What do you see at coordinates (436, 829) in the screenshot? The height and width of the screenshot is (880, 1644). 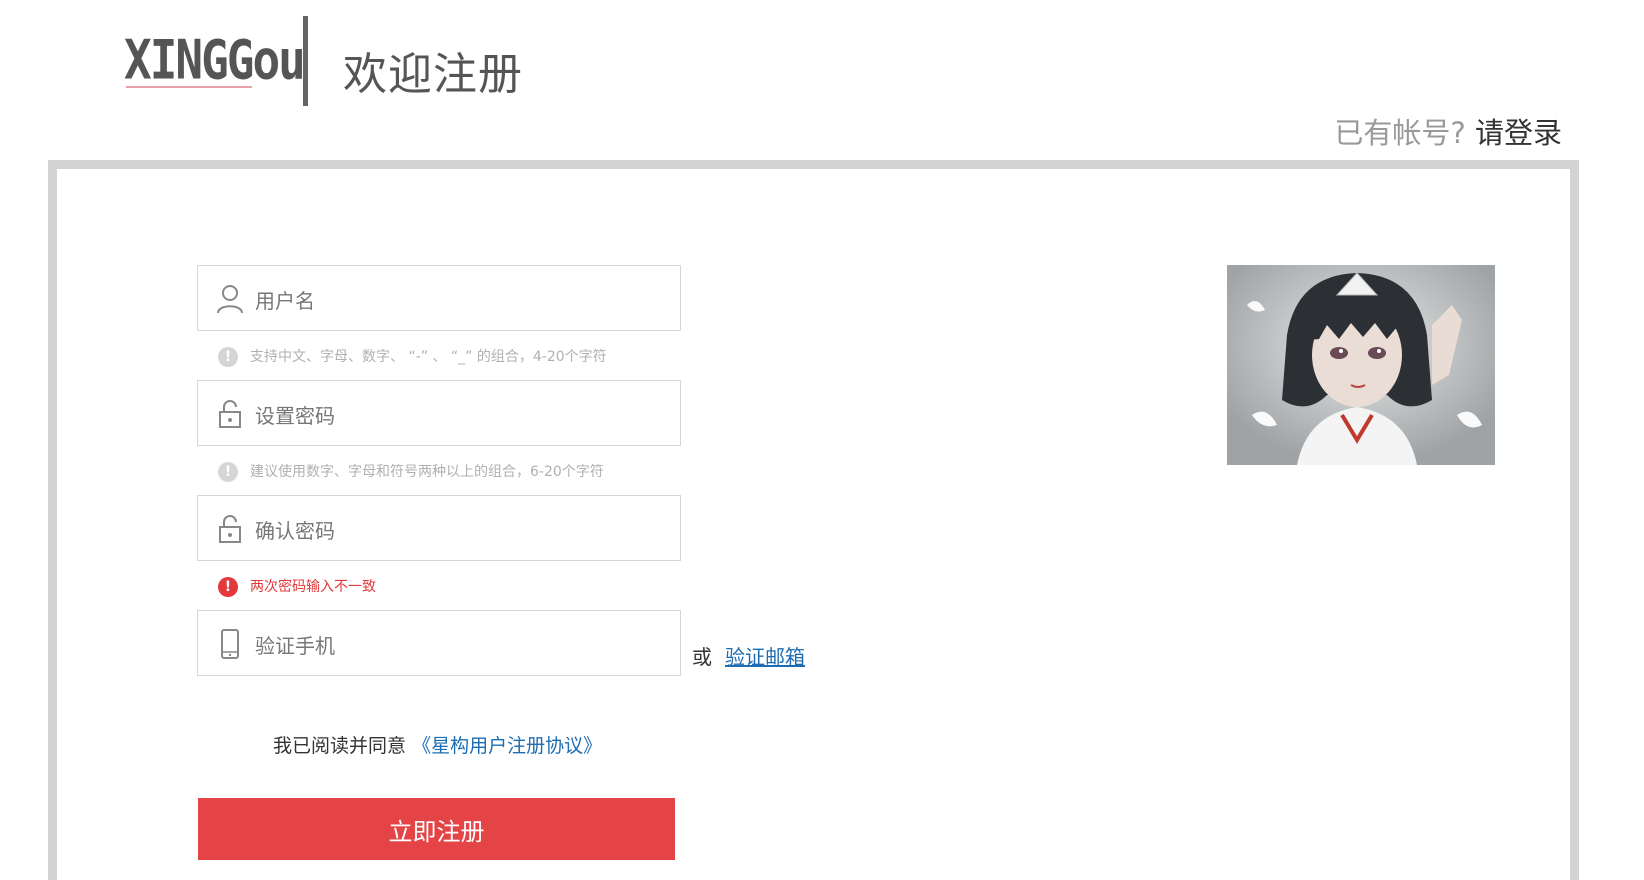 I see `register-button: 立即注册` at bounding box center [436, 829].